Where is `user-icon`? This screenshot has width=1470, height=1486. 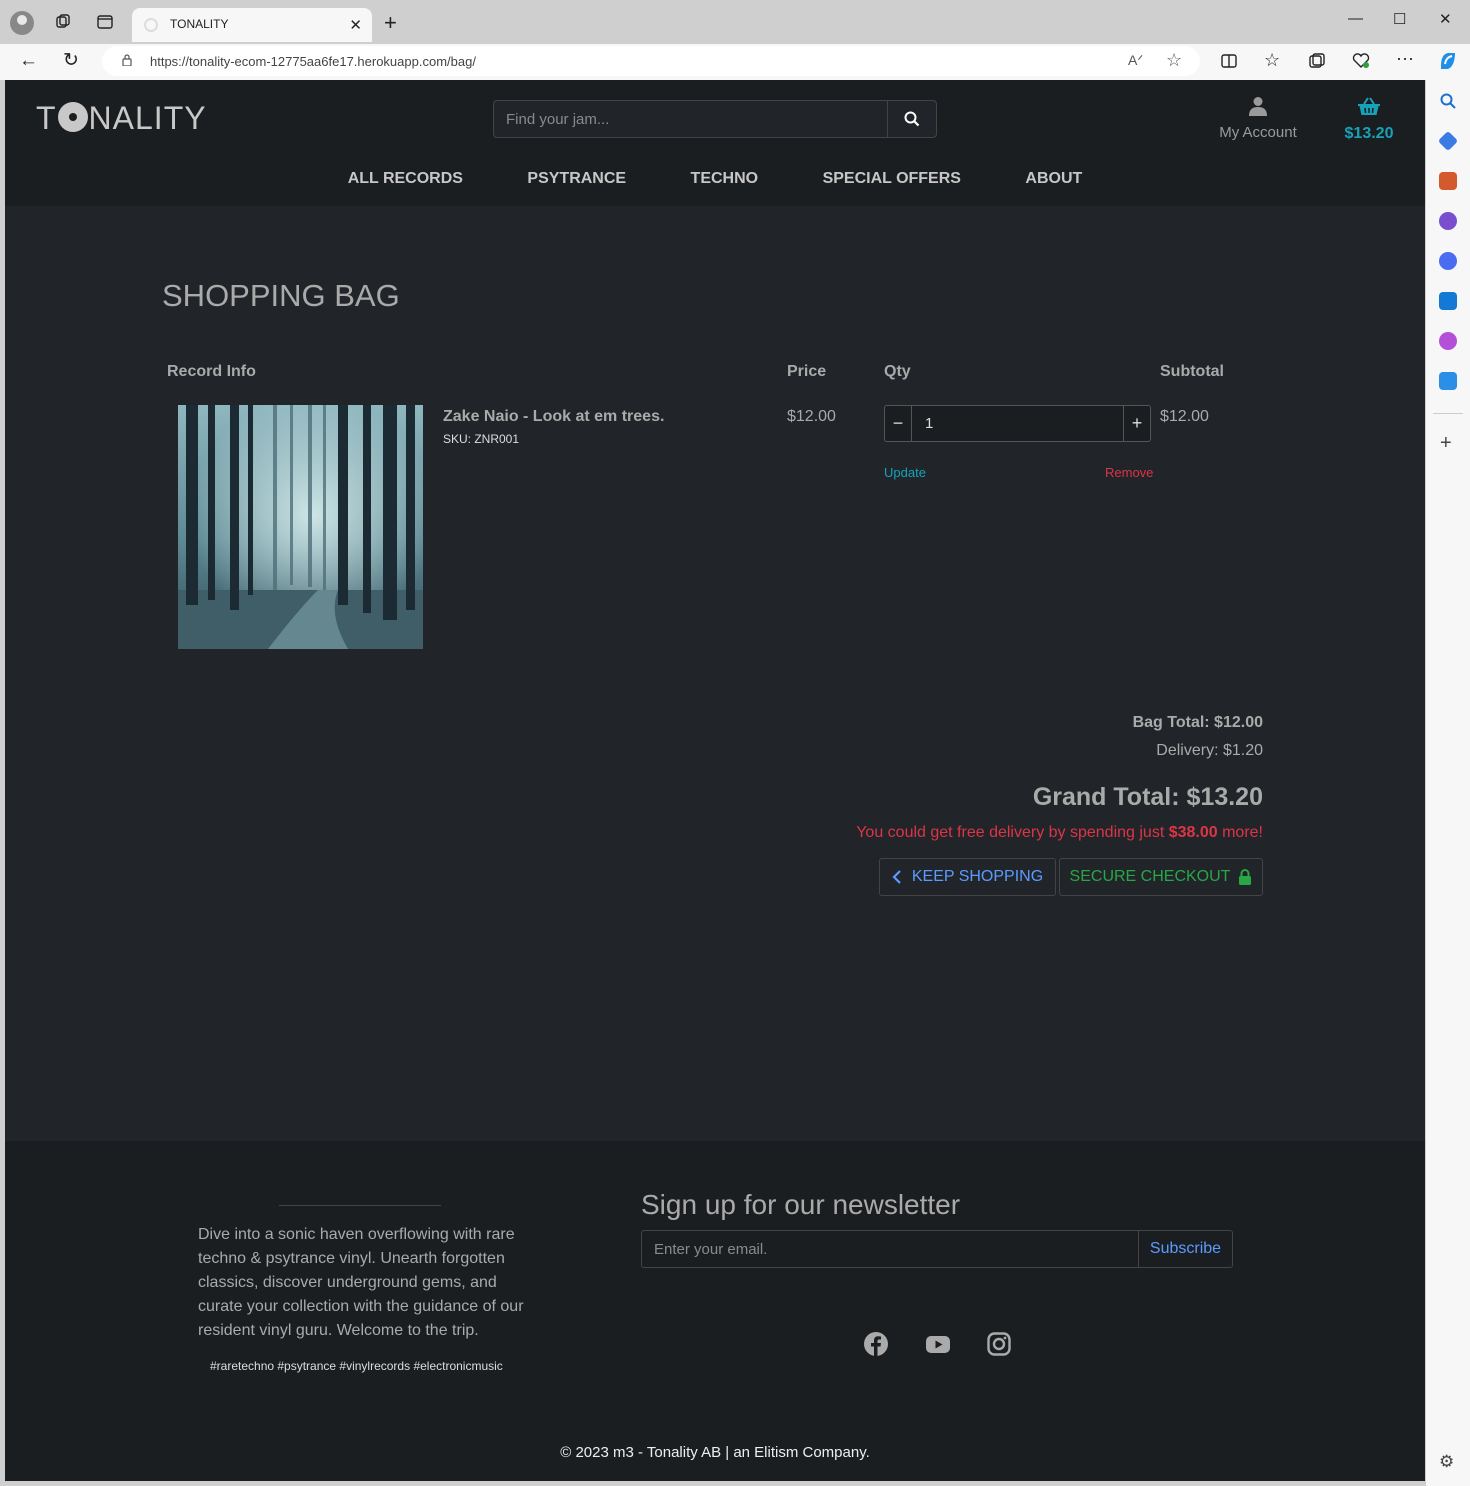
user-icon is located at coordinates (1258, 106).